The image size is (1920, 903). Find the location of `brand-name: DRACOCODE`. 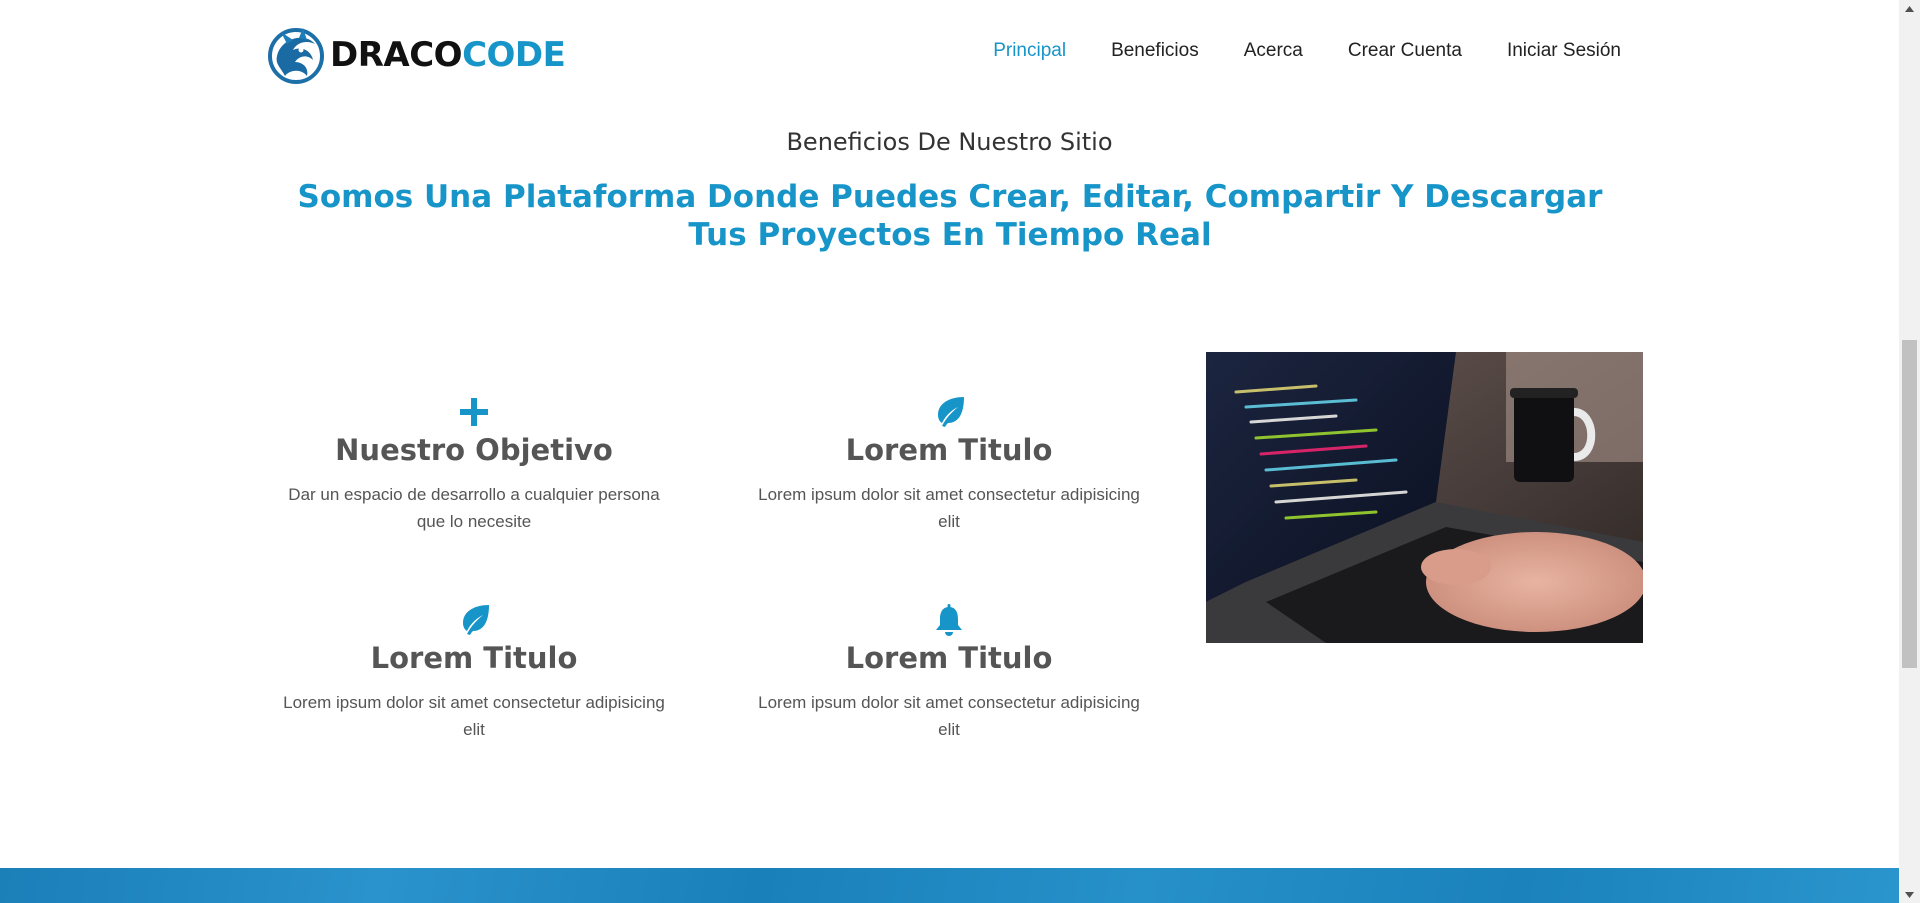

brand-name: DRACOCODE is located at coordinates (448, 55).